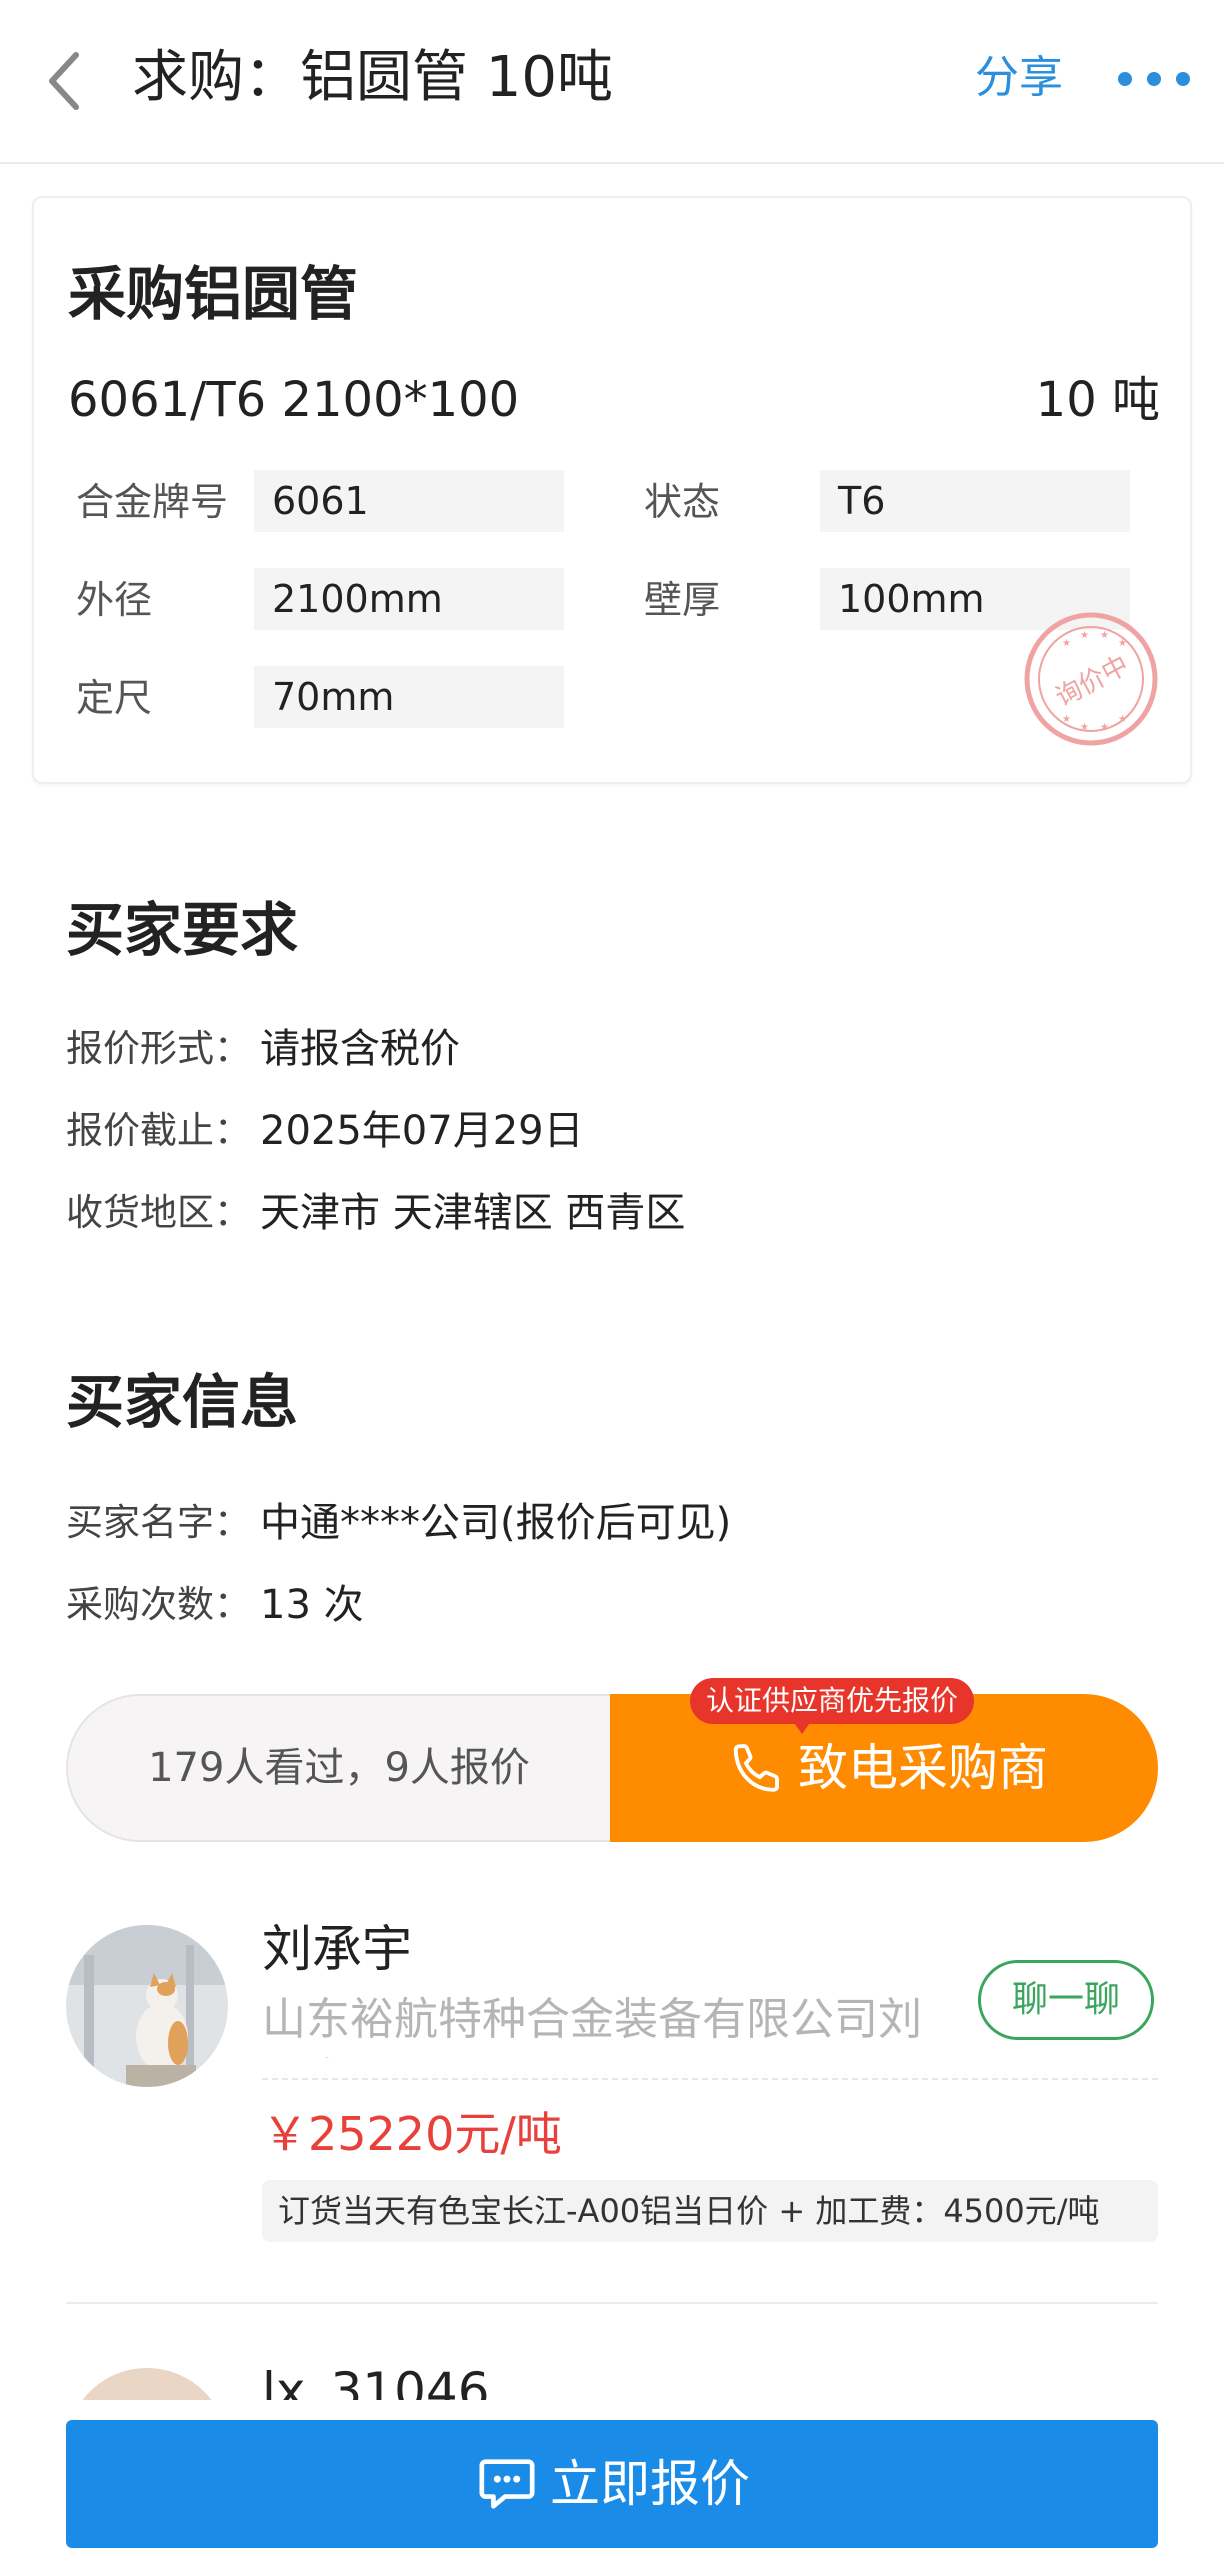 This screenshot has height=2576, width=1224. I want to click on submit-quote-label: 立即报价, so click(650, 2484).